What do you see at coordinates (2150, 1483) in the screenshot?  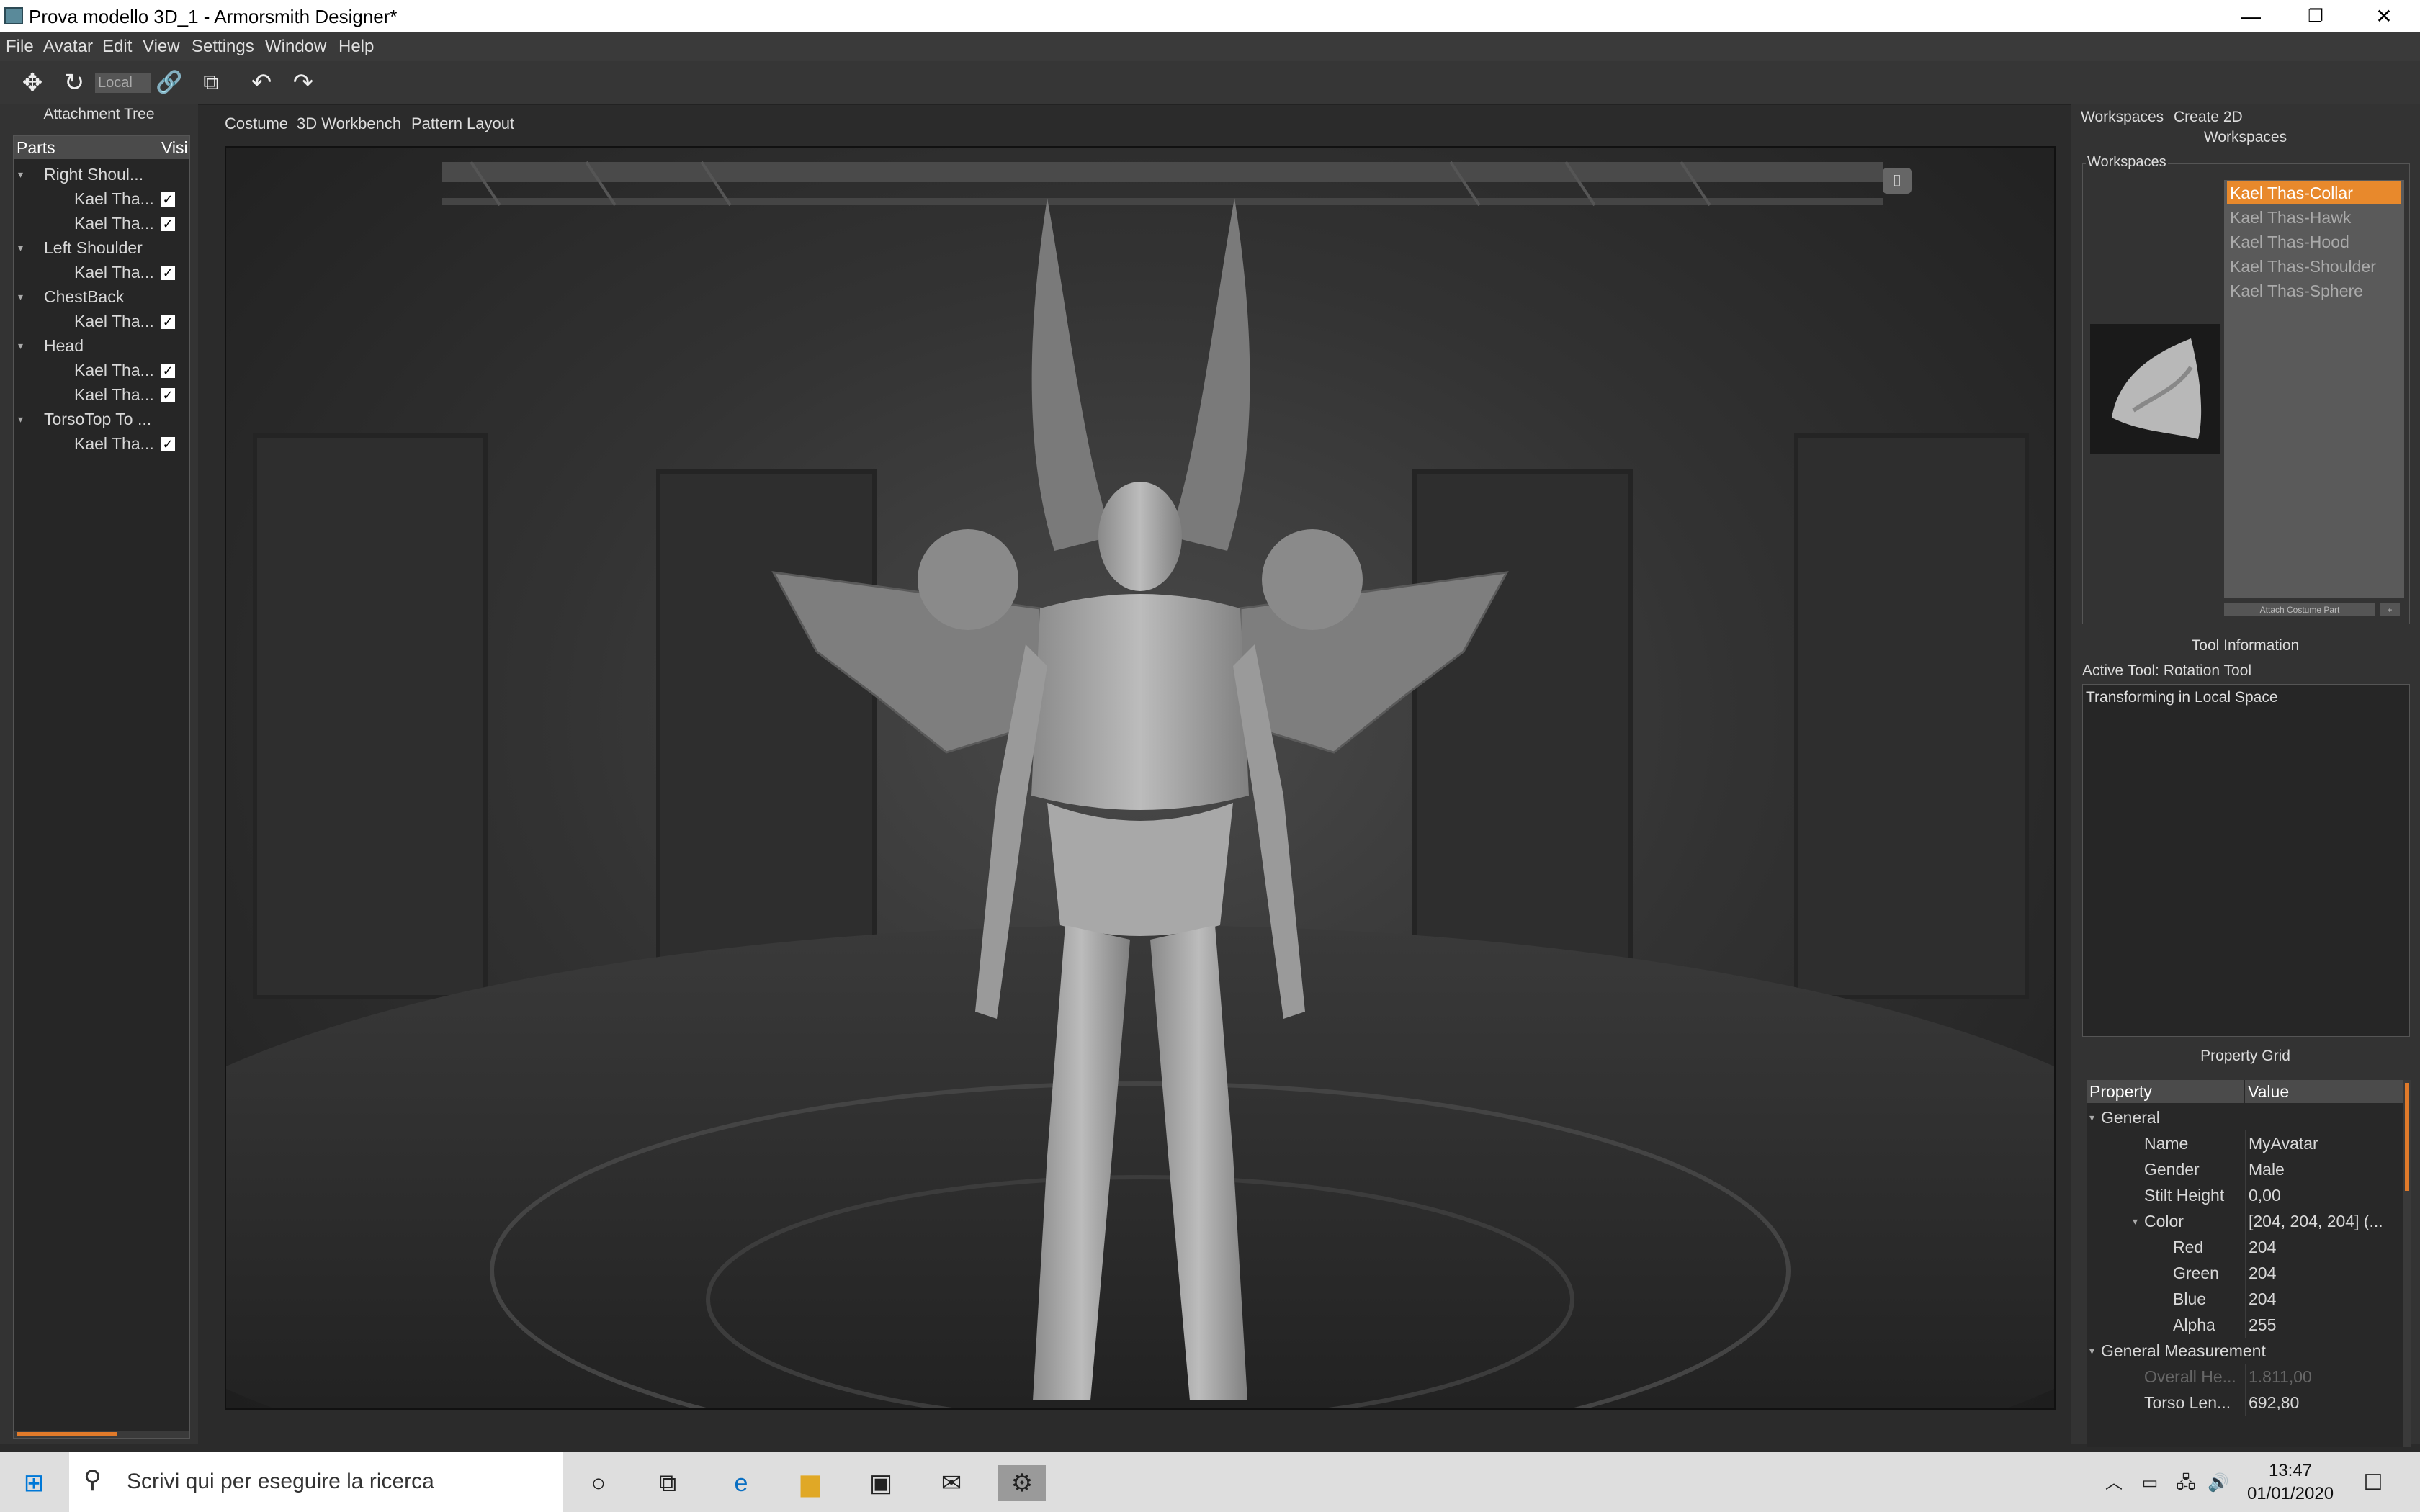 I see `battery-icon: ▭` at bounding box center [2150, 1483].